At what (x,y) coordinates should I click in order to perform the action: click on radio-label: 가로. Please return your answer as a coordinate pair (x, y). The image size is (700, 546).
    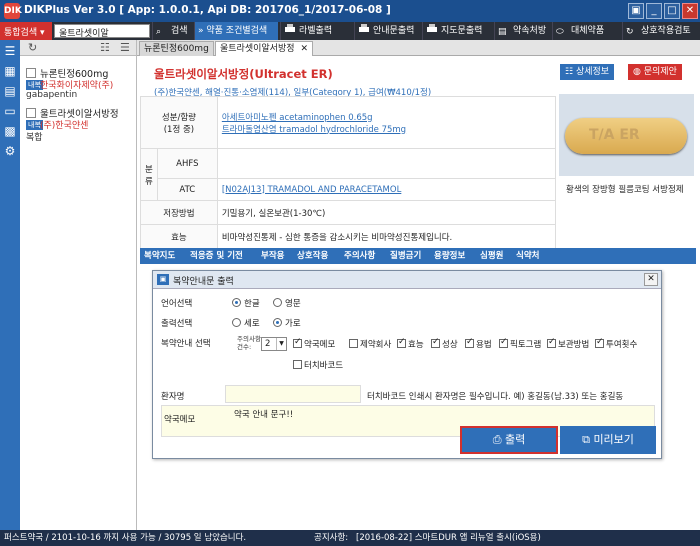
    Looking at the image, I should click on (293, 324).